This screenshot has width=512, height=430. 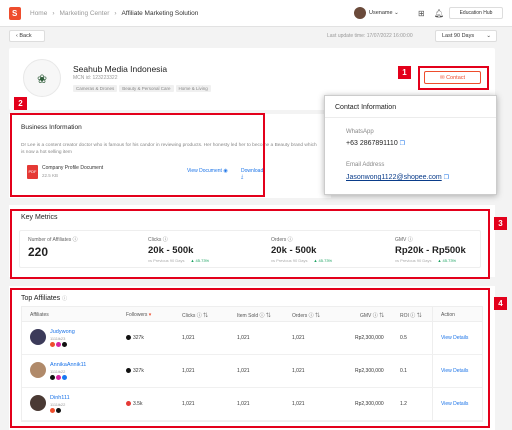 I want to click on breadcrumb-home: Home, so click(x=38, y=13).